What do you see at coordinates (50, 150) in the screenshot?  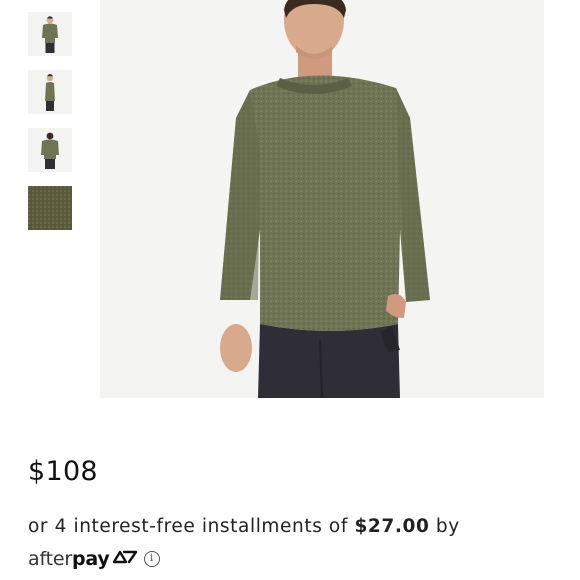 I see `thumbnail-back` at bounding box center [50, 150].